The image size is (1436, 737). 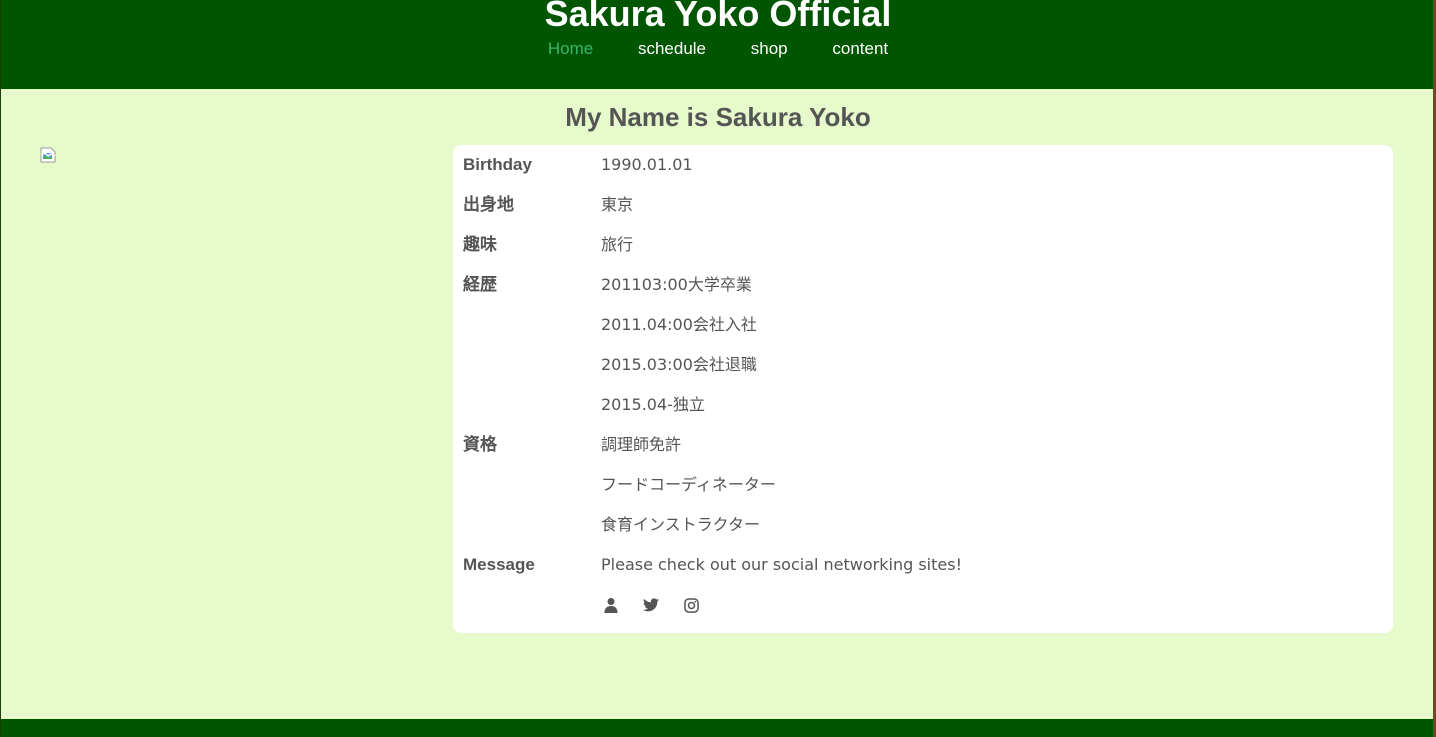 I want to click on nav-shop-link: shop, so click(x=769, y=49).